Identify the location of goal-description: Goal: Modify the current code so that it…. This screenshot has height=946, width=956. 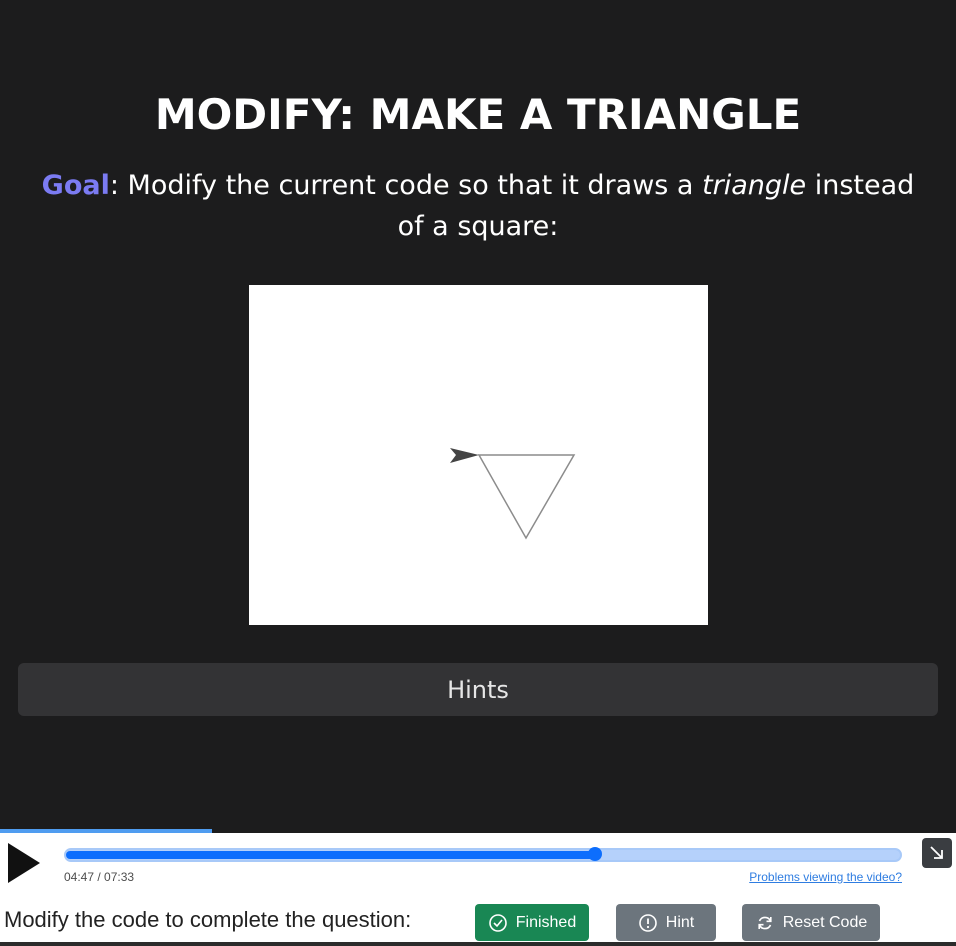
(478, 206).